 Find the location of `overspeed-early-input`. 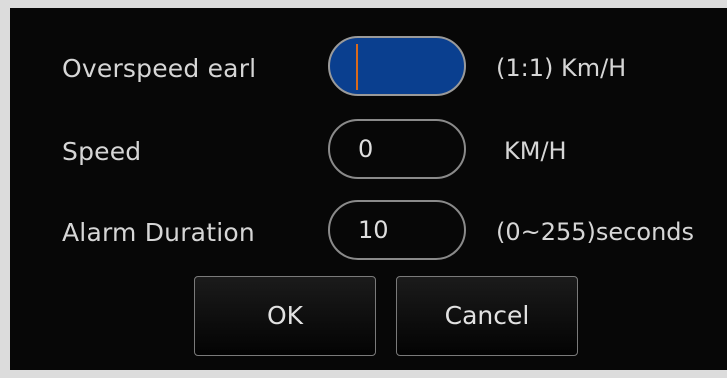

overspeed-early-input is located at coordinates (397, 66).